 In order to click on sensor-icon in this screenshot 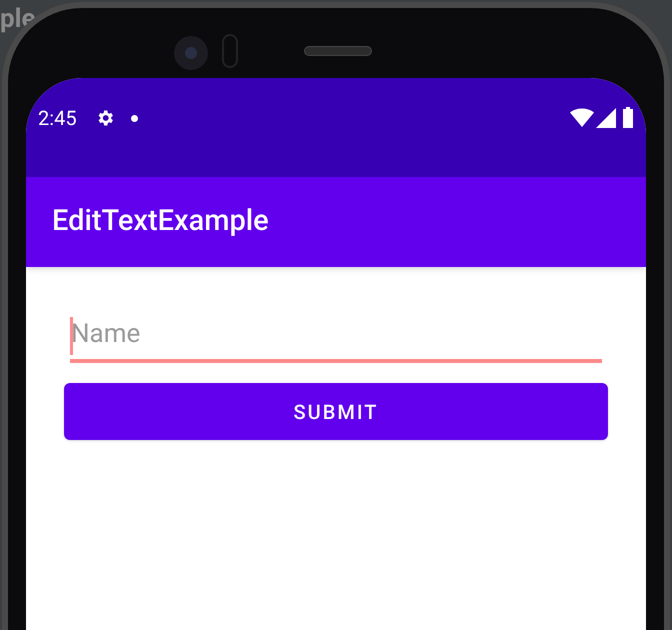, I will do `click(230, 51)`.